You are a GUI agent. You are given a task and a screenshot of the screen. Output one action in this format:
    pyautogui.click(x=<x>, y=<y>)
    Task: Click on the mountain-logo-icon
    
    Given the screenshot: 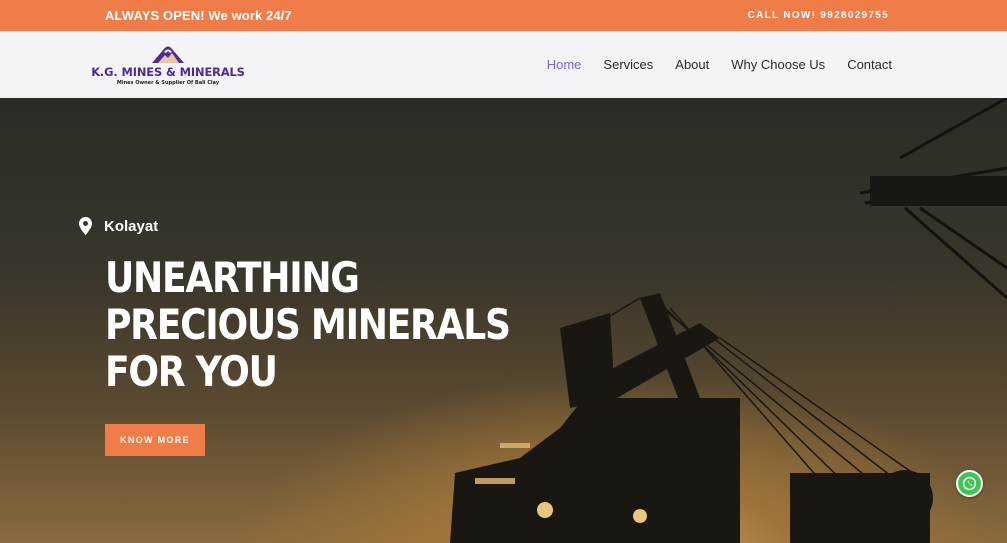 What is the action you would take?
    pyautogui.click(x=168, y=54)
    